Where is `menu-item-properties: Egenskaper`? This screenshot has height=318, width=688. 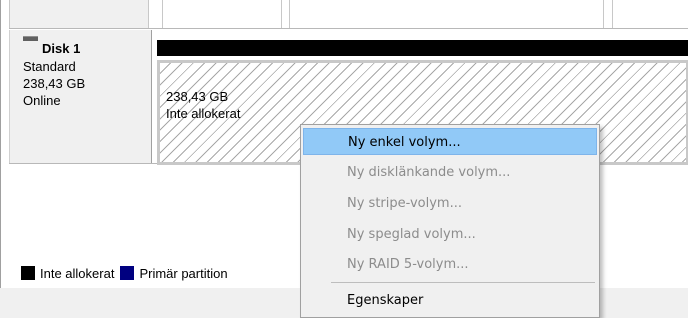 menu-item-properties: Egenskaper is located at coordinates (450, 300).